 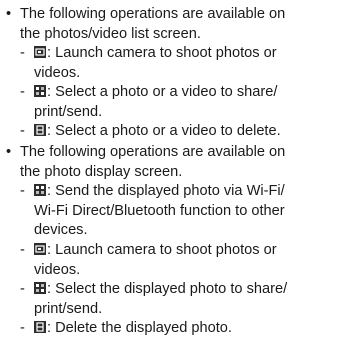 What do you see at coordinates (166, 191) in the screenshot?
I see `sub-item-text: : Send the displayed photo via Wi-Fi/` at bounding box center [166, 191].